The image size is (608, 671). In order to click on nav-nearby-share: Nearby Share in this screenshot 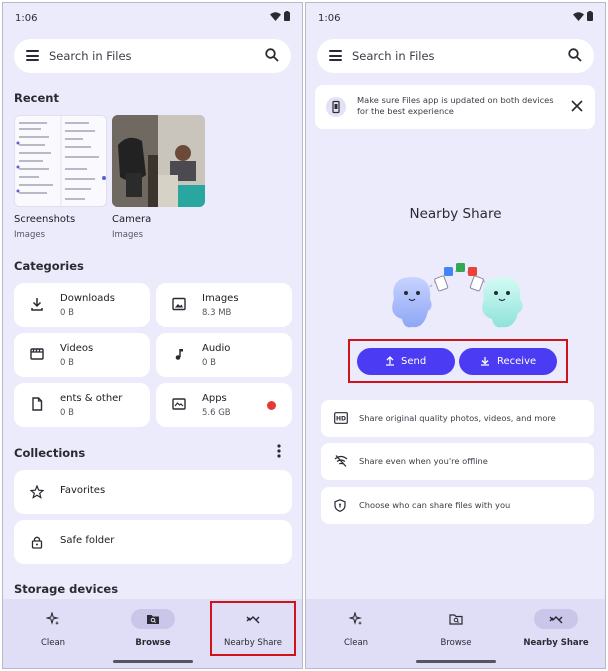, I will do `click(556, 628)`.